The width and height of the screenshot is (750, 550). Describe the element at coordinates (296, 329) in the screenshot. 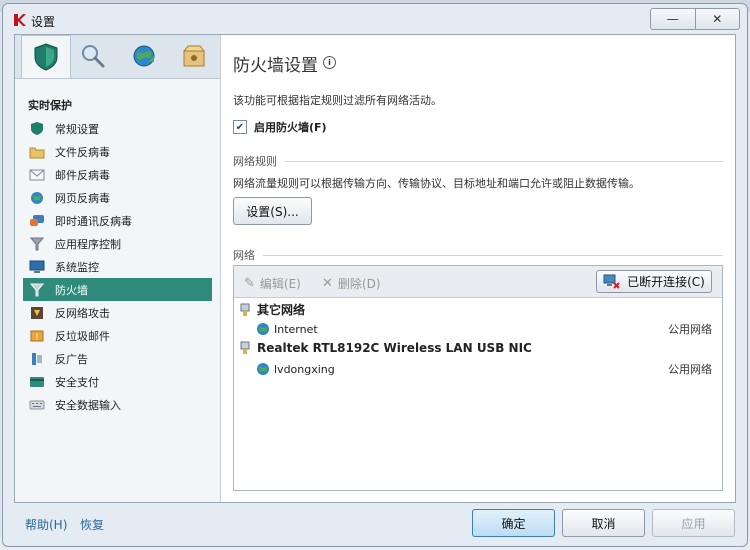

I see `network-name: Internet` at that location.